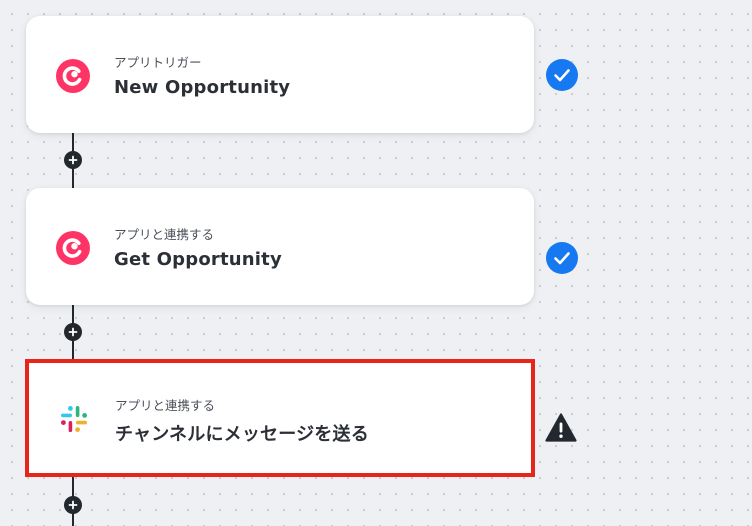  Describe the element at coordinates (74, 419) in the screenshot. I see `slack-logo-icon` at that location.